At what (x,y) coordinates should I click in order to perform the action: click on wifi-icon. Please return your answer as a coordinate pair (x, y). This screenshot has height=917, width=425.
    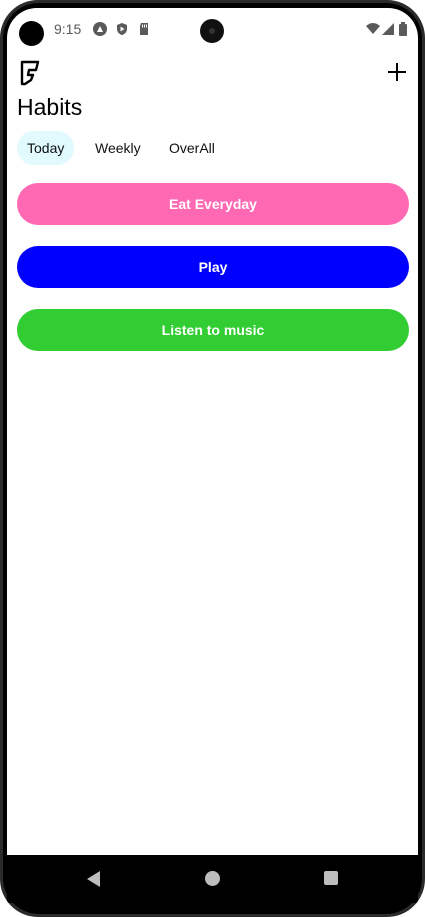
    Looking at the image, I should click on (373, 28).